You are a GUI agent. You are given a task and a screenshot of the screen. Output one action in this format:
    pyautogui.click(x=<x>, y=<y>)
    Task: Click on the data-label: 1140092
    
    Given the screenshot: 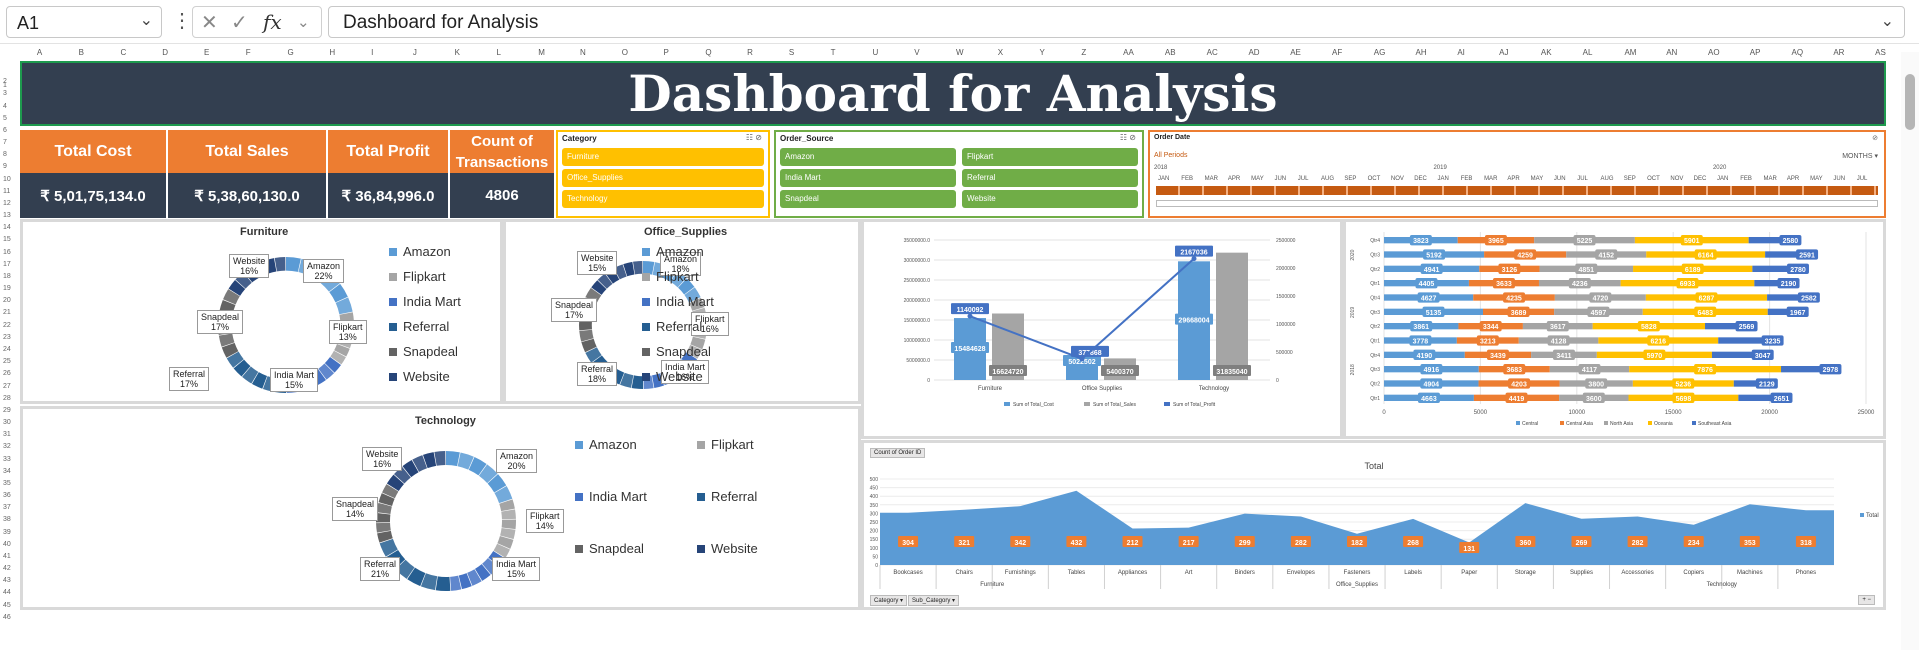 What is the action you would take?
    pyautogui.click(x=970, y=310)
    